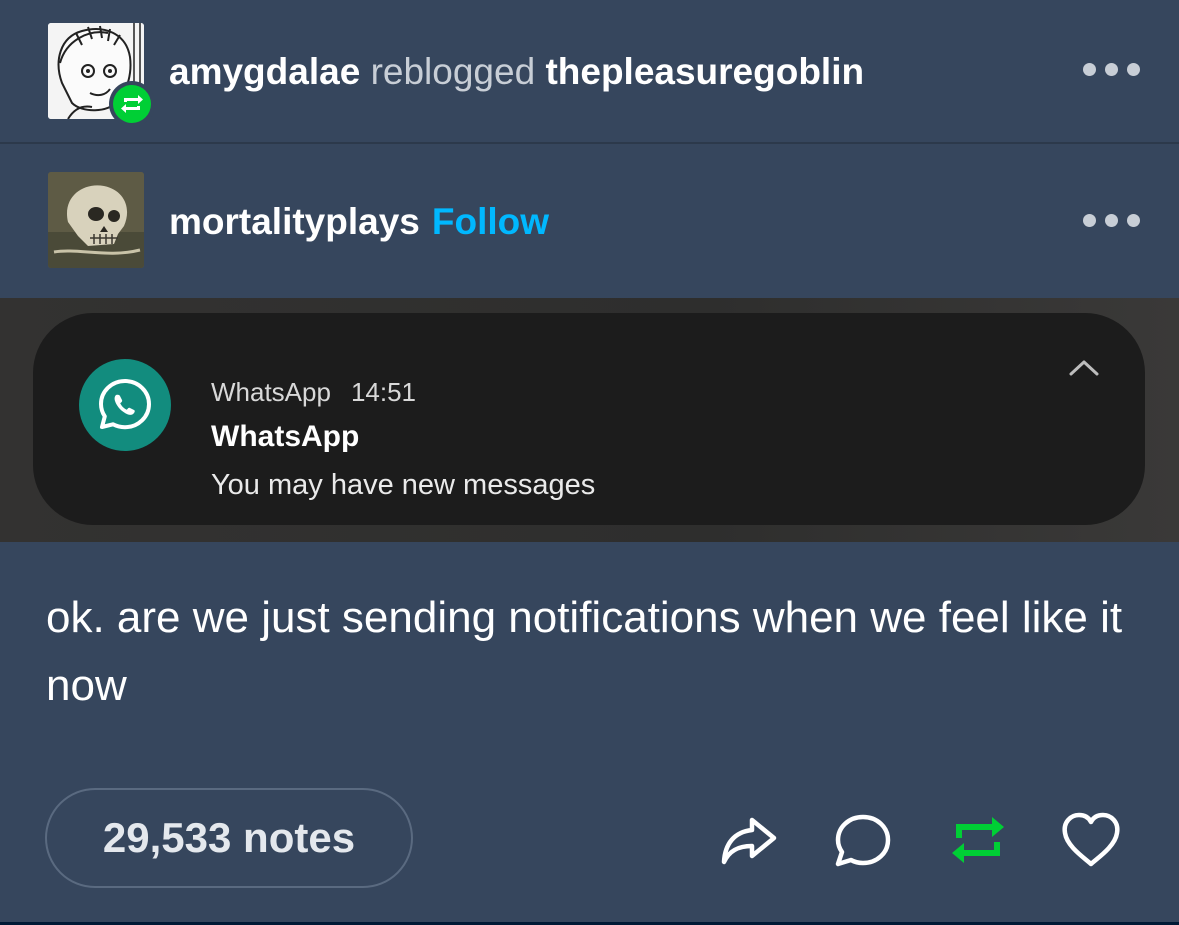  What do you see at coordinates (403, 485) in the screenshot?
I see `notification-body: You may have new messages` at bounding box center [403, 485].